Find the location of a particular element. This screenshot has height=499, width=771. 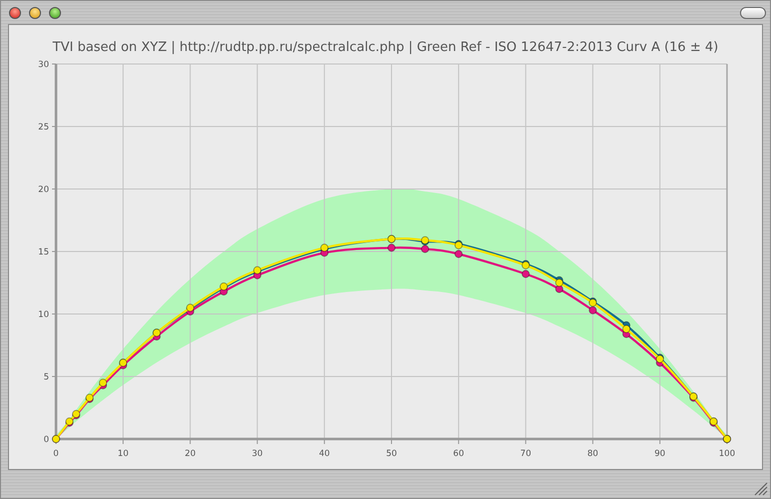

x-tick-label: 60 is located at coordinates (458, 454).